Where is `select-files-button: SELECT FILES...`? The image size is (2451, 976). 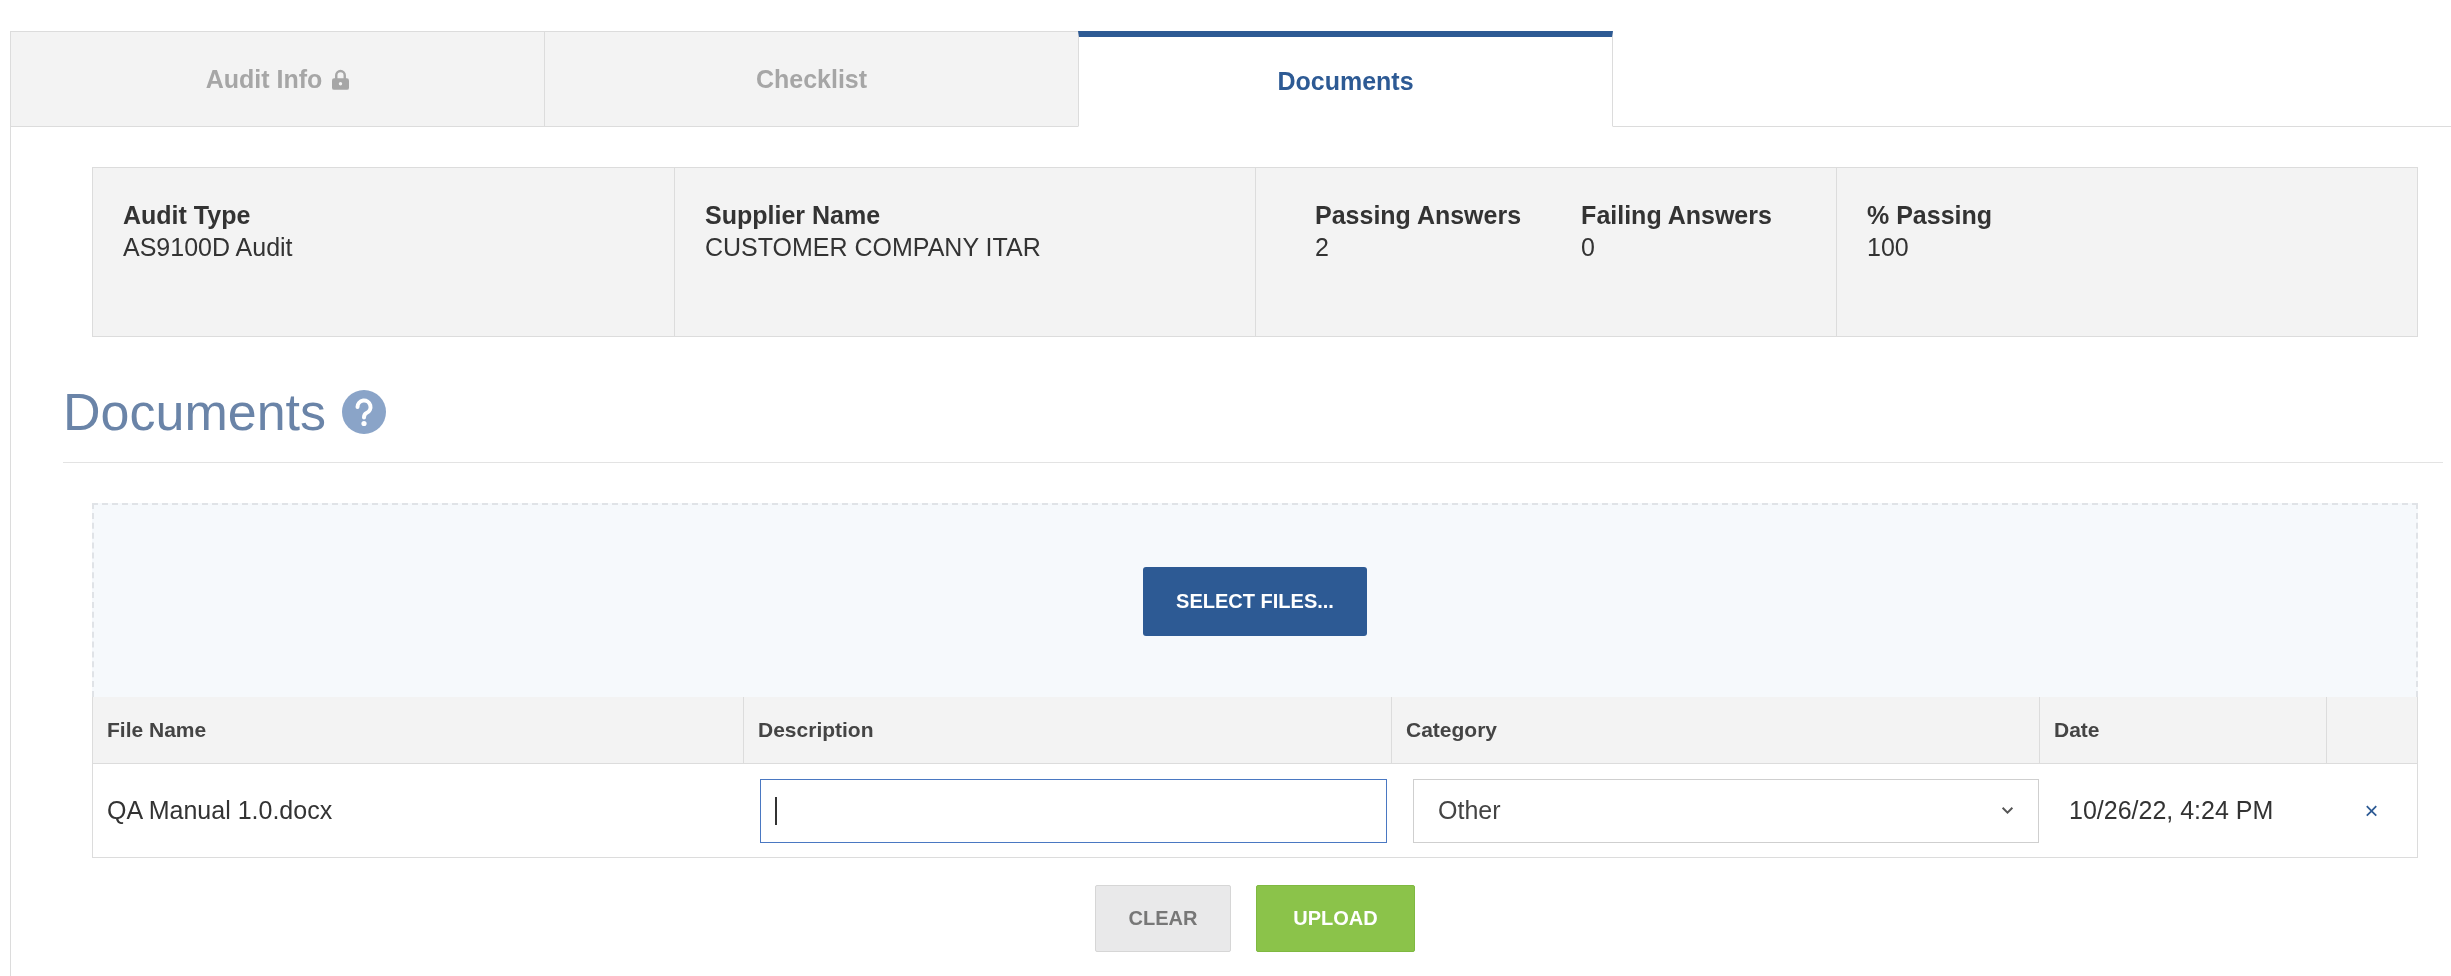 select-files-button: SELECT FILES... is located at coordinates (1255, 601).